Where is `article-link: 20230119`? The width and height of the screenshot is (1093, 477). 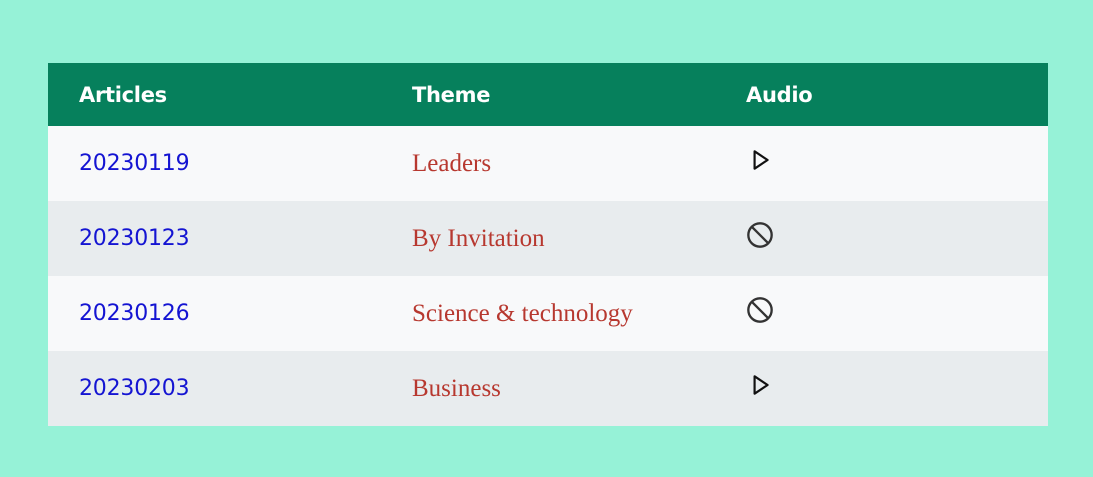
article-link: 20230119 is located at coordinates (134, 163).